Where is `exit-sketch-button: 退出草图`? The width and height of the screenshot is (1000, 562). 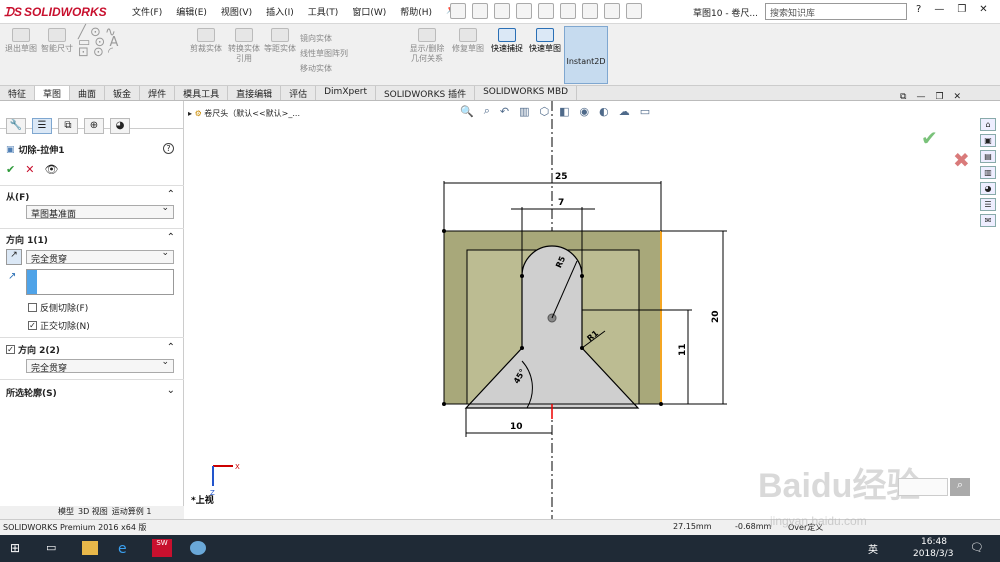
exit-sketch-button: 退出草图 is located at coordinates (21, 41).